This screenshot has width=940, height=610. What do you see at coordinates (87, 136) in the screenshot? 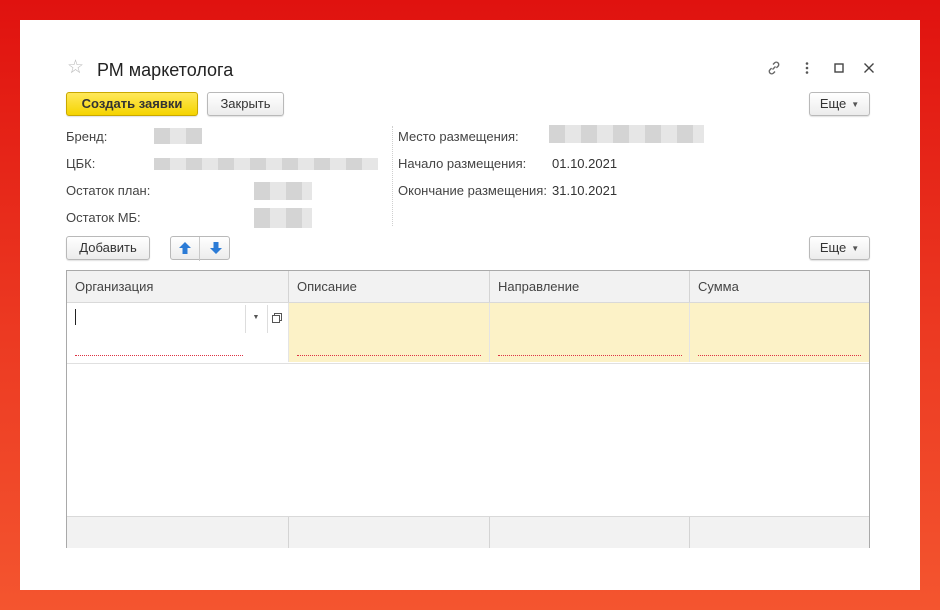
I see `brand-label: Бренд:` at bounding box center [87, 136].